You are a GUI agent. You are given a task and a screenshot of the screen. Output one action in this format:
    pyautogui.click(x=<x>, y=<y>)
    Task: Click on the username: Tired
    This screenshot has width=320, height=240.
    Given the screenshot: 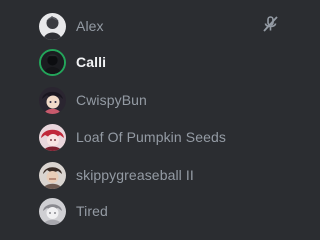 What is the action you would take?
    pyautogui.click(x=92, y=211)
    